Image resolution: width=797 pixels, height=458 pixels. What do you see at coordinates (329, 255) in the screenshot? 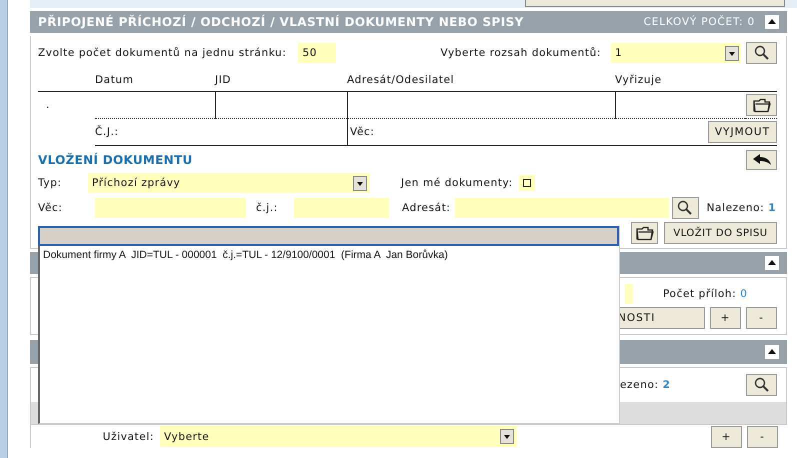
I see `suggestion-item: Dokument firmy A JID=TUL - 000001 č.j.=TUL - 12/9100/0001 (Firma A Jan Borůvka)` at bounding box center [329, 255].